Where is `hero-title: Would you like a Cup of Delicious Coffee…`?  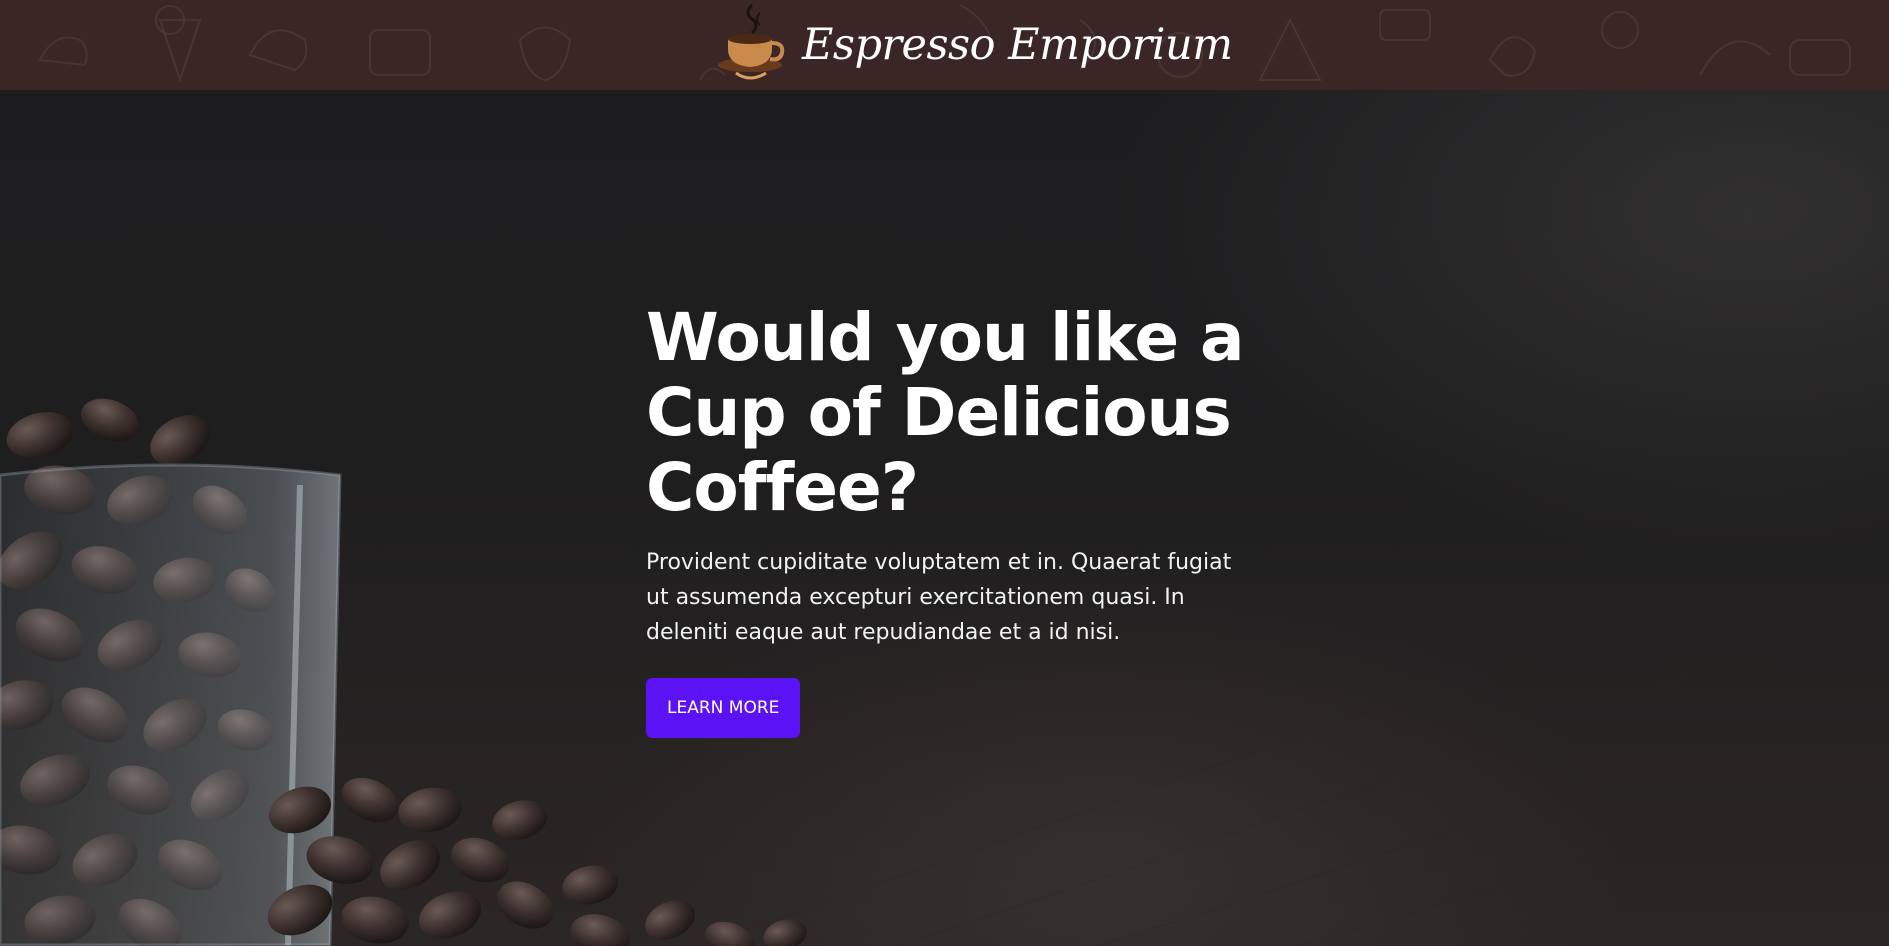
hero-title: Would you like a Cup of Delicious Coffee… is located at coordinates (946, 412).